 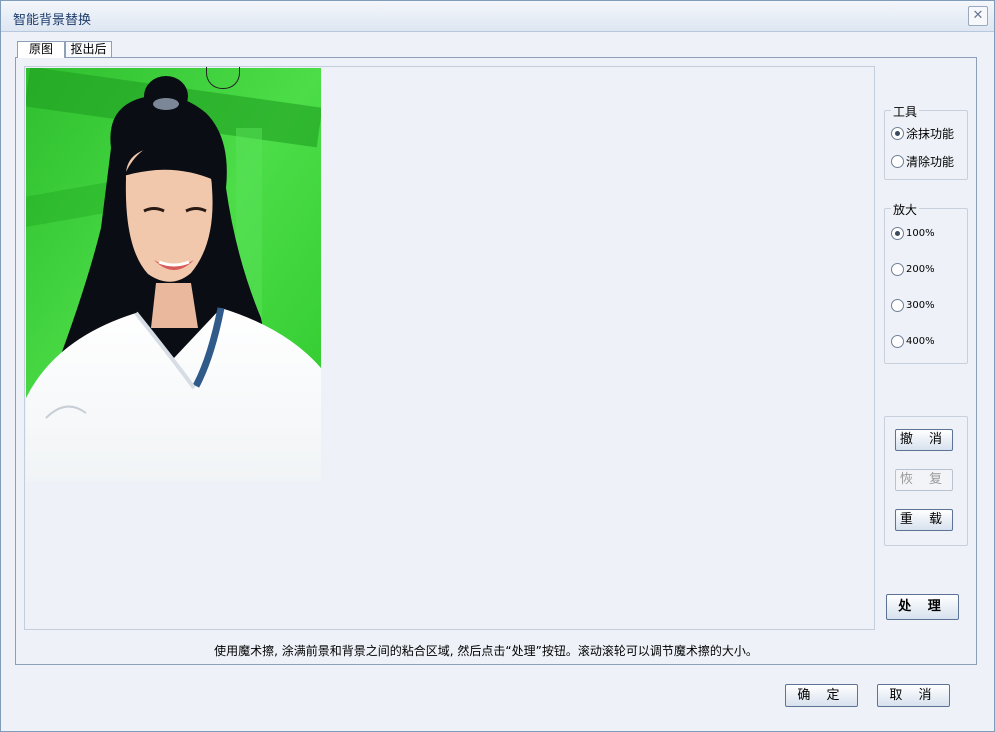 I want to click on radio-zoom-300: 300%, so click(x=913, y=305).